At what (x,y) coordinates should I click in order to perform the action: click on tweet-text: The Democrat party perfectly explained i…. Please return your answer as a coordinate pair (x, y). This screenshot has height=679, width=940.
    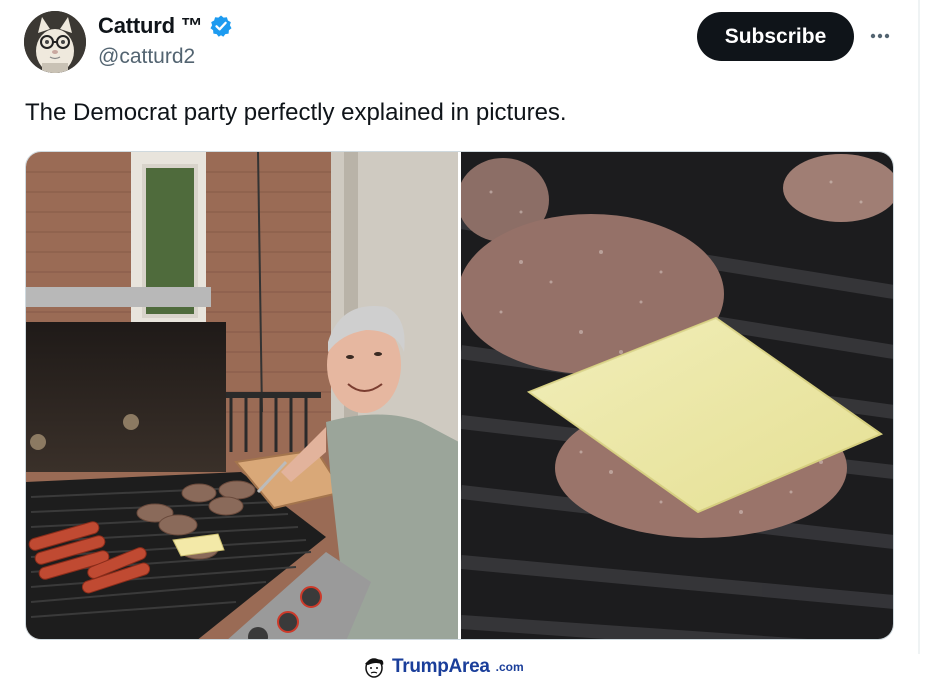
    Looking at the image, I should click on (296, 112).